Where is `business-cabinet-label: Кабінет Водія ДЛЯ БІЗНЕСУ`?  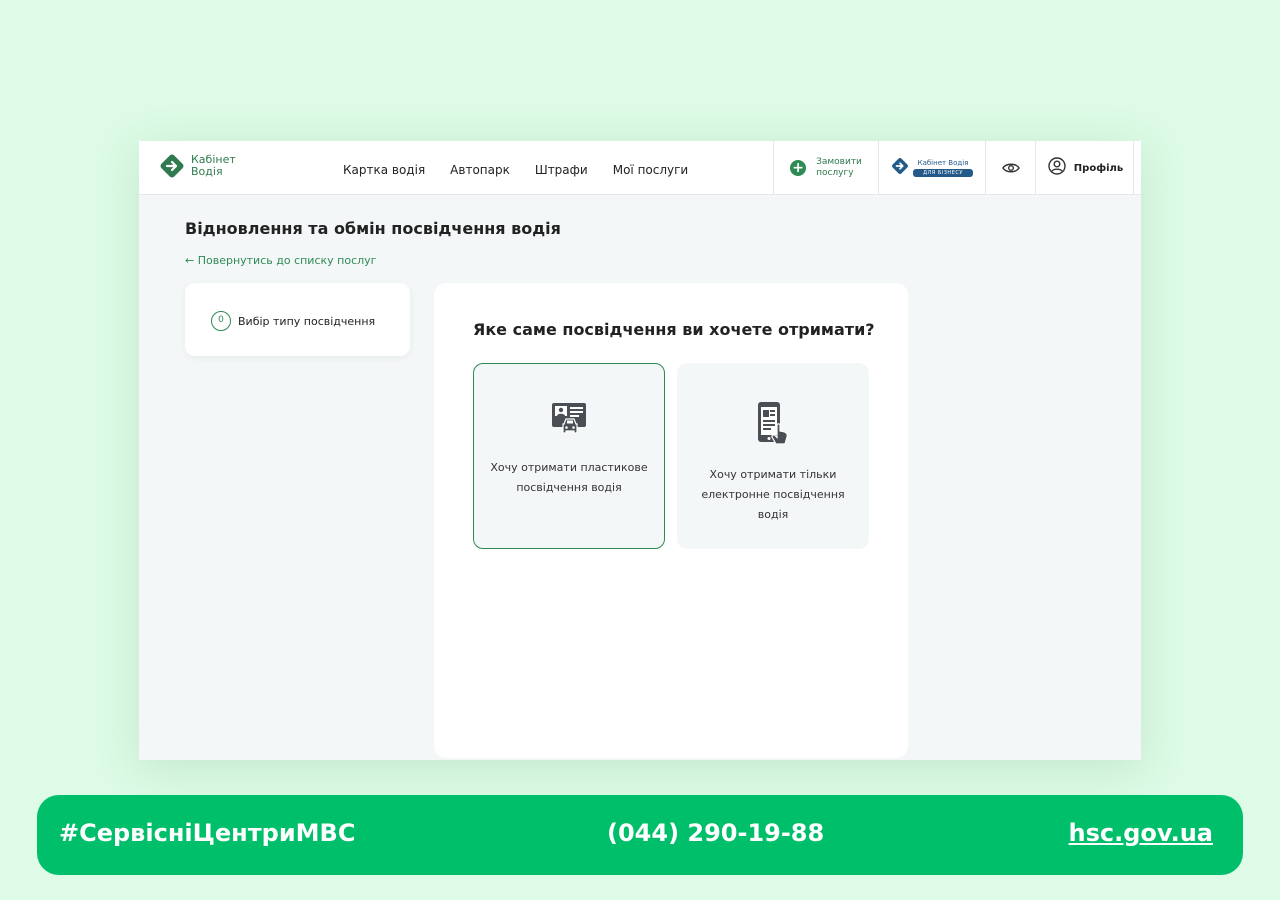 business-cabinet-label: Кабінет Водія ДЛЯ БІЗНЕСУ is located at coordinates (943, 168).